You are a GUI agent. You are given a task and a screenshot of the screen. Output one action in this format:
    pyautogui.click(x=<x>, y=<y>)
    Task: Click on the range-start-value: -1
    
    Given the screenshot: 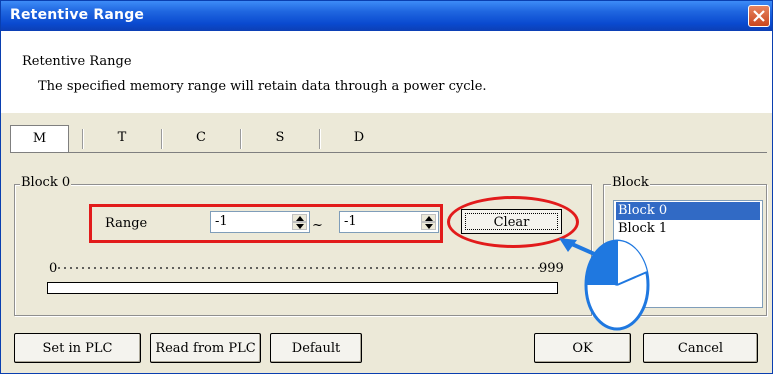 What is the action you would take?
    pyautogui.click(x=221, y=221)
    